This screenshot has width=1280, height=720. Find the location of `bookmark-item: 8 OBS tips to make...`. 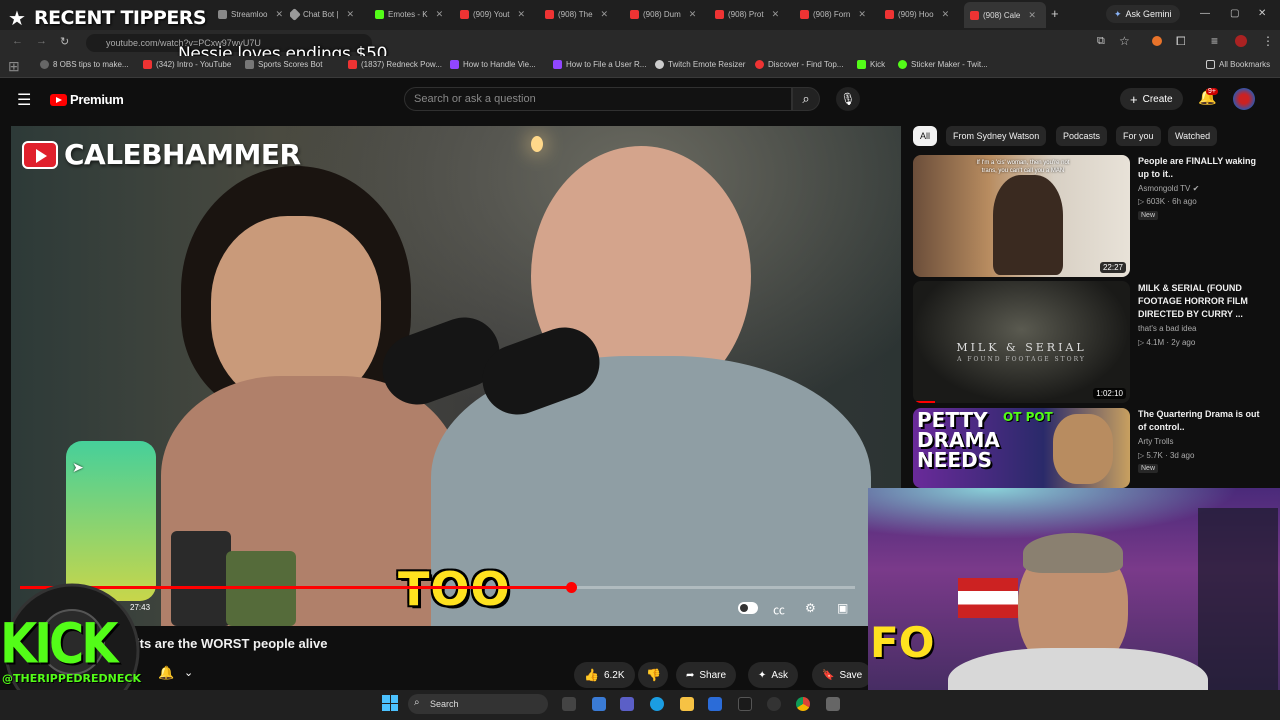

bookmark-item: 8 OBS tips to make... is located at coordinates (84, 64).